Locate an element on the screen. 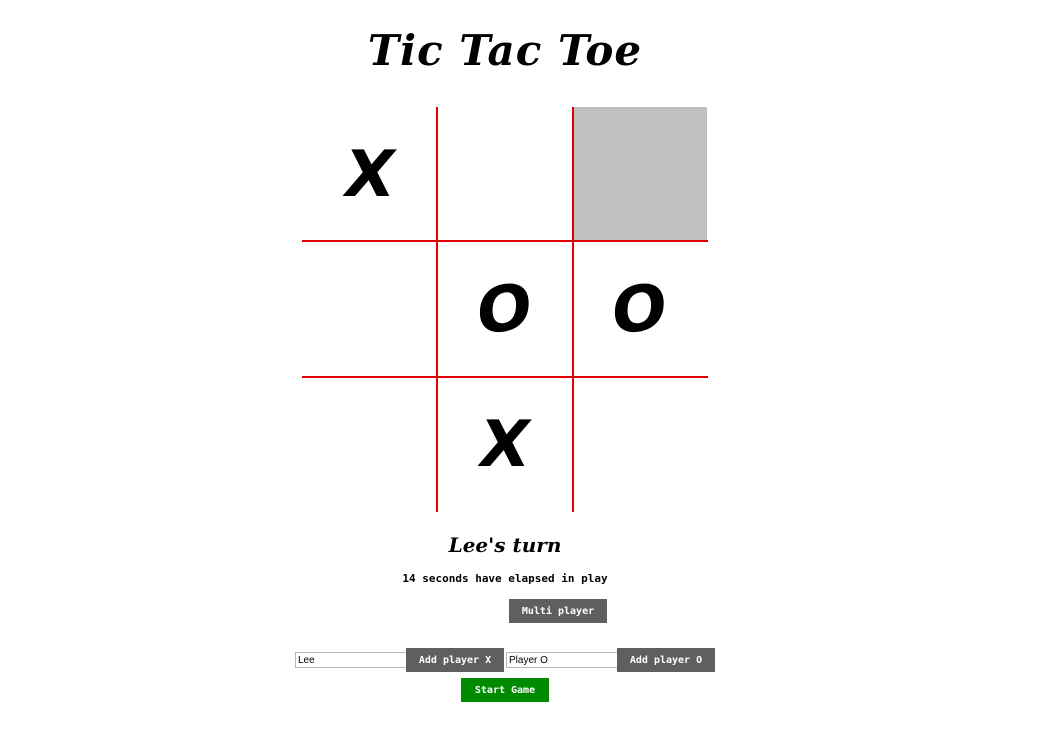  board-cell-5: O is located at coordinates (504, 309).